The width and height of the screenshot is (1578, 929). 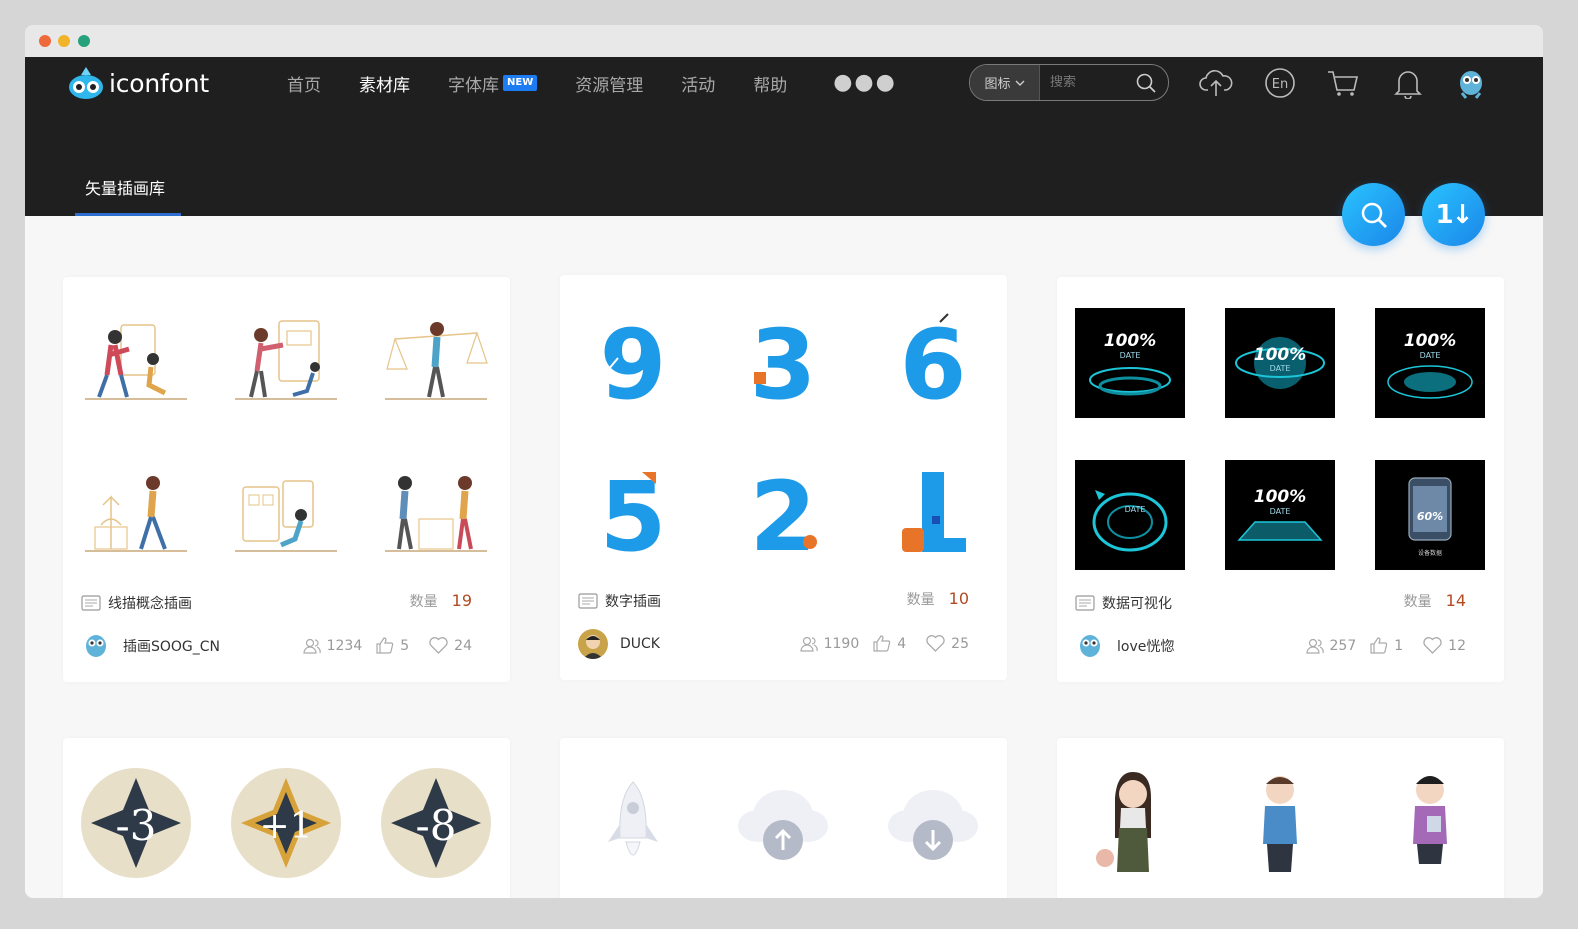 I want to click on window-close-dot, so click(x=45, y=41).